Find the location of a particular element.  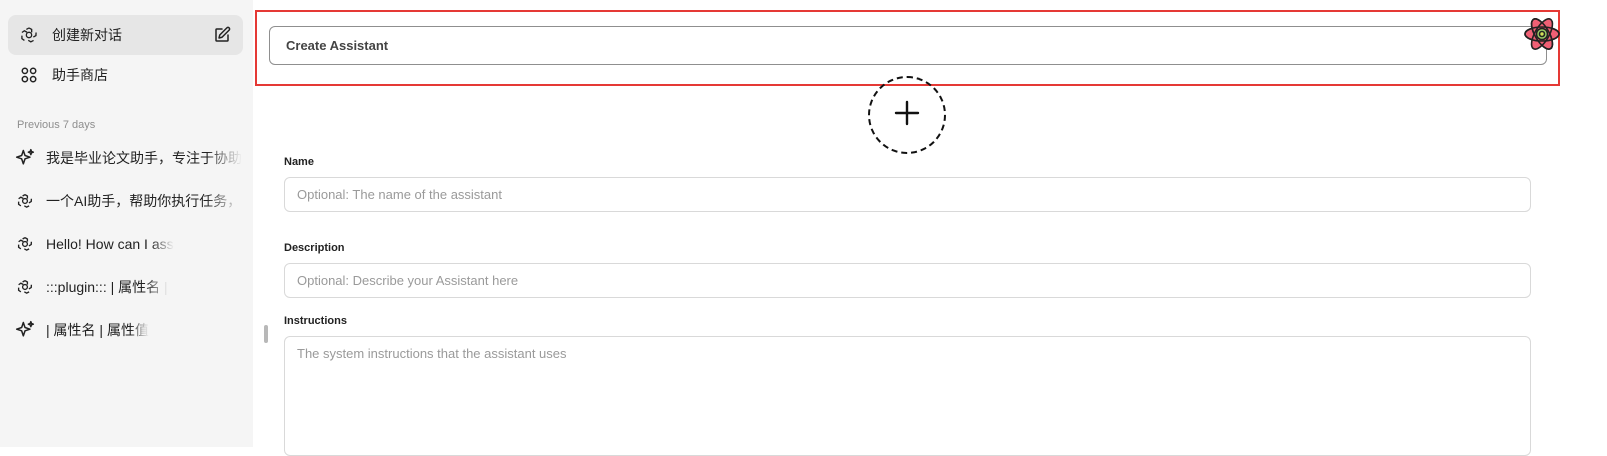

assistant-select: Create Assistant is located at coordinates (908, 45).